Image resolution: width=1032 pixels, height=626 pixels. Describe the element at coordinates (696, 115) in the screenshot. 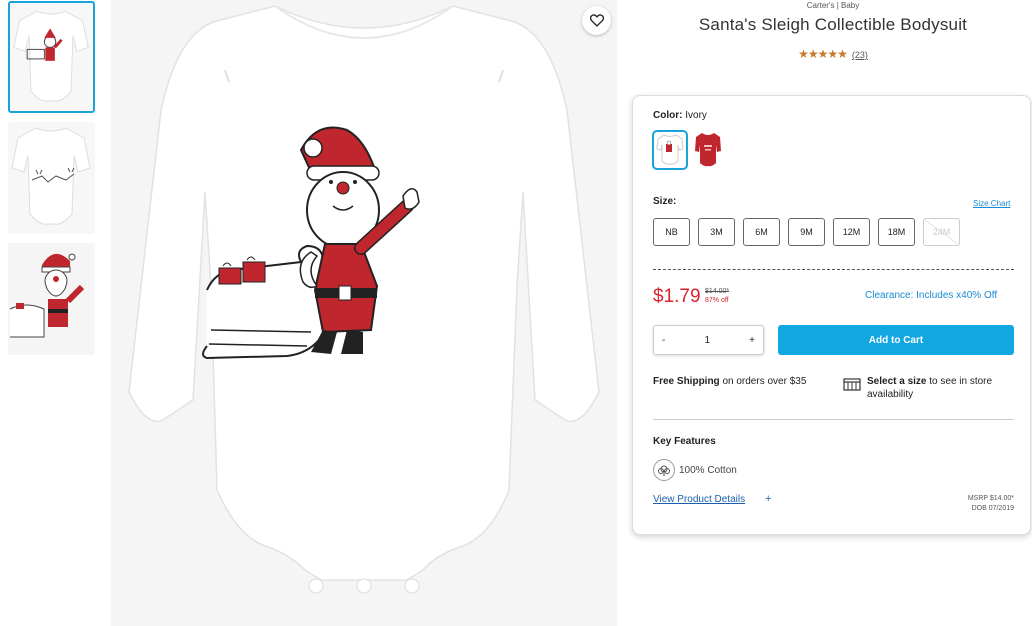

I see `selected-color: Ivory` at that location.